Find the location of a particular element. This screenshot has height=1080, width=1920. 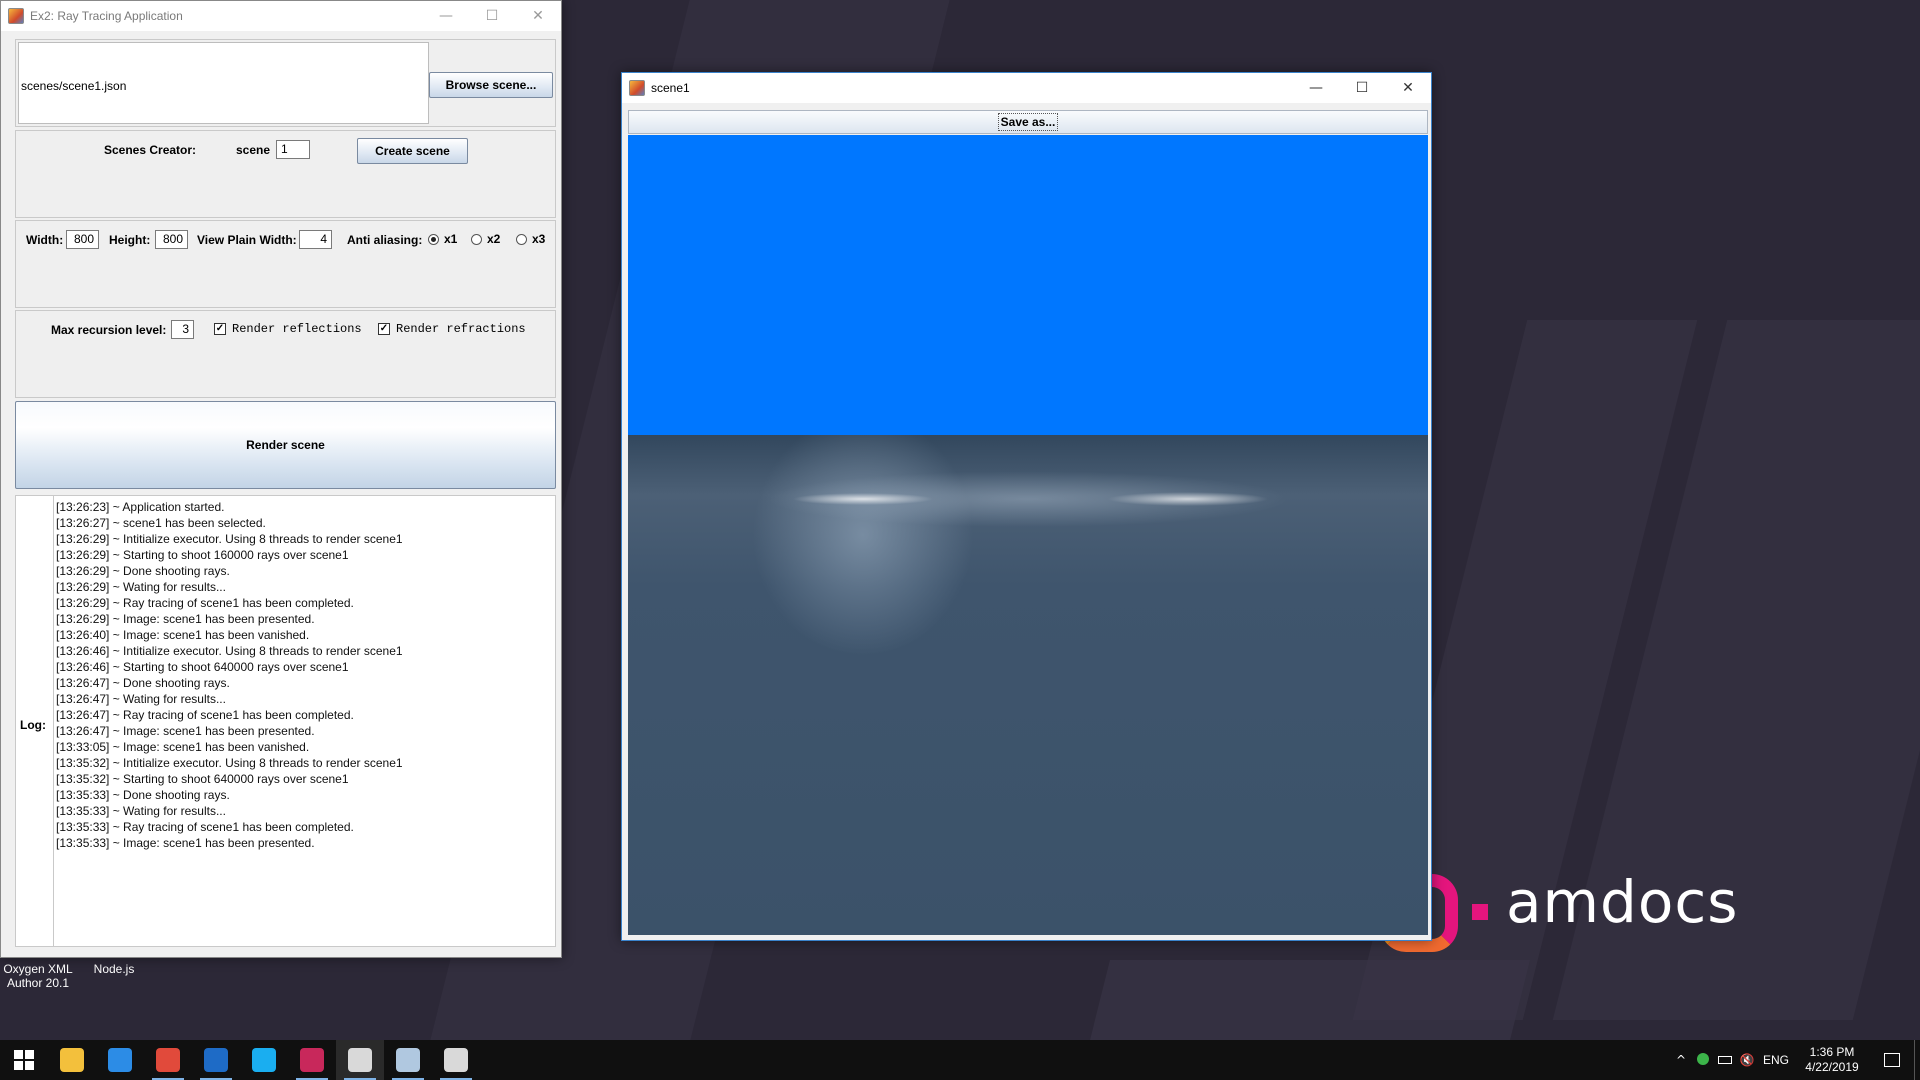

show-hidden-icons-icon: ^ is located at coordinates (1681, 1060).